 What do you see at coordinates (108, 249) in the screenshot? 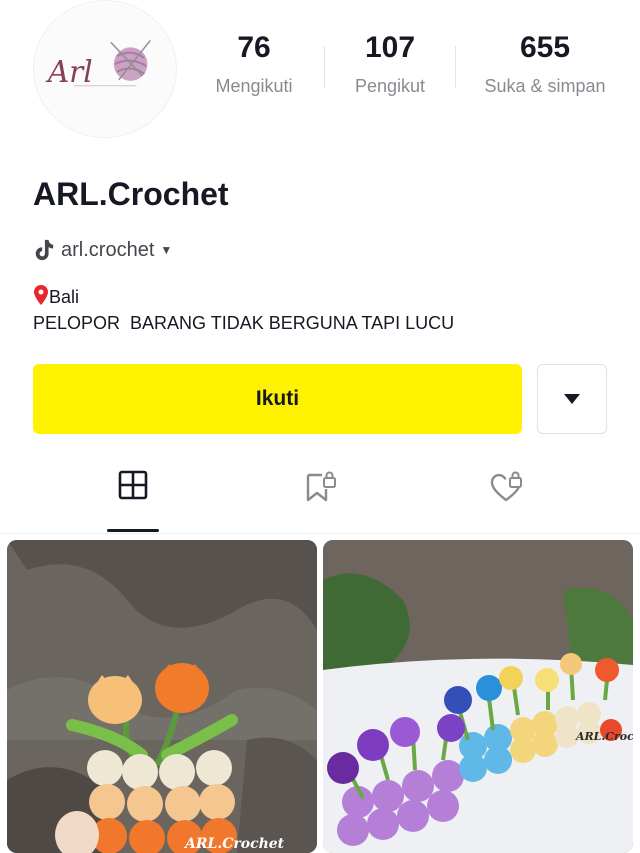
I see `username-handle: arl.crochet` at bounding box center [108, 249].